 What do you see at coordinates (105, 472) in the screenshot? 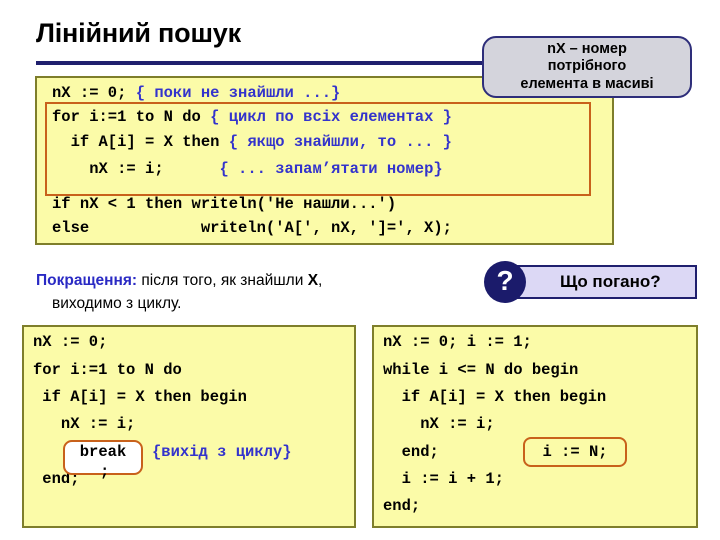
I see `break-semicolon: ;` at bounding box center [105, 472].